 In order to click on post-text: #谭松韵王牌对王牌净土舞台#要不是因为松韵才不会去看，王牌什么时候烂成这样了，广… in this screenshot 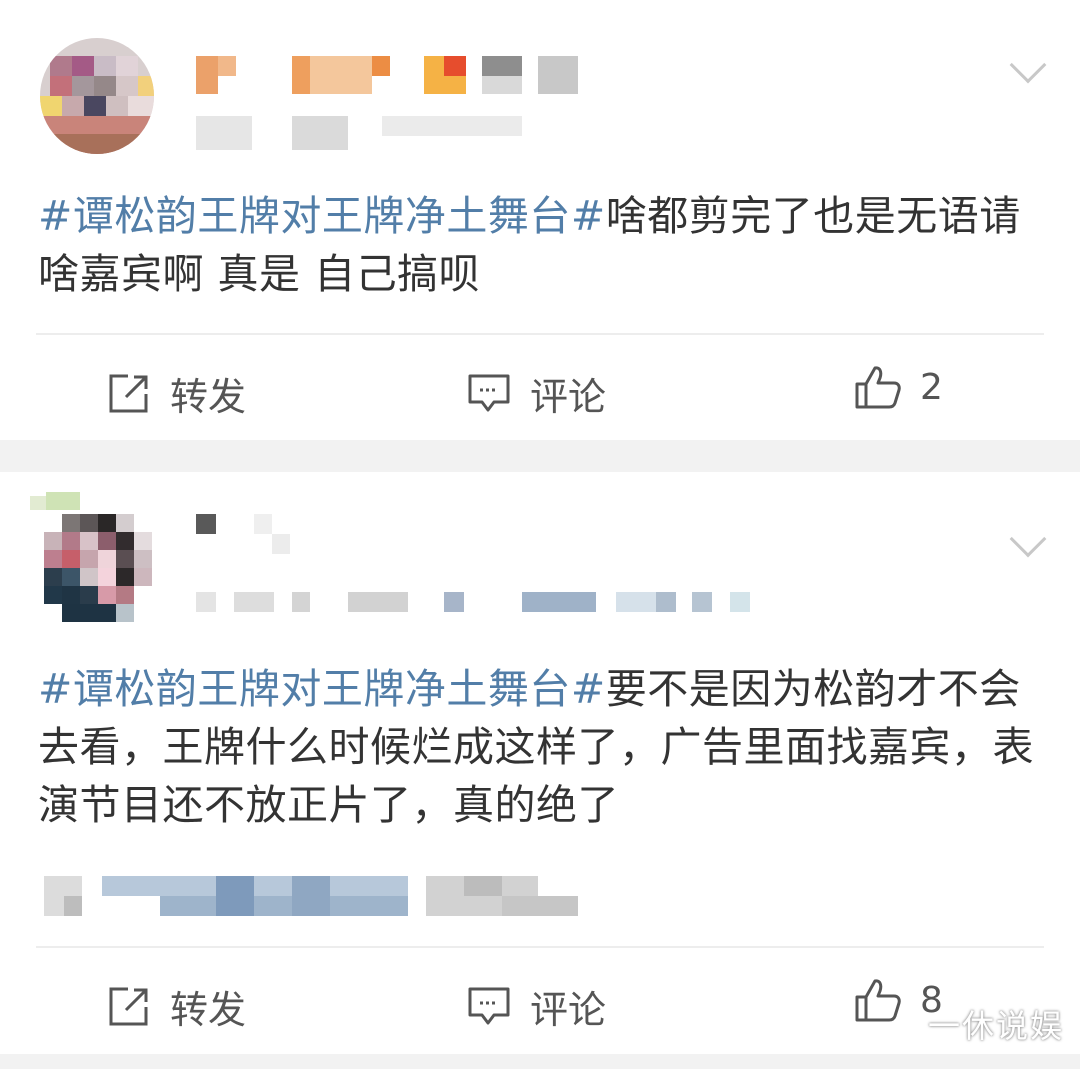, I will do `click(536, 747)`.